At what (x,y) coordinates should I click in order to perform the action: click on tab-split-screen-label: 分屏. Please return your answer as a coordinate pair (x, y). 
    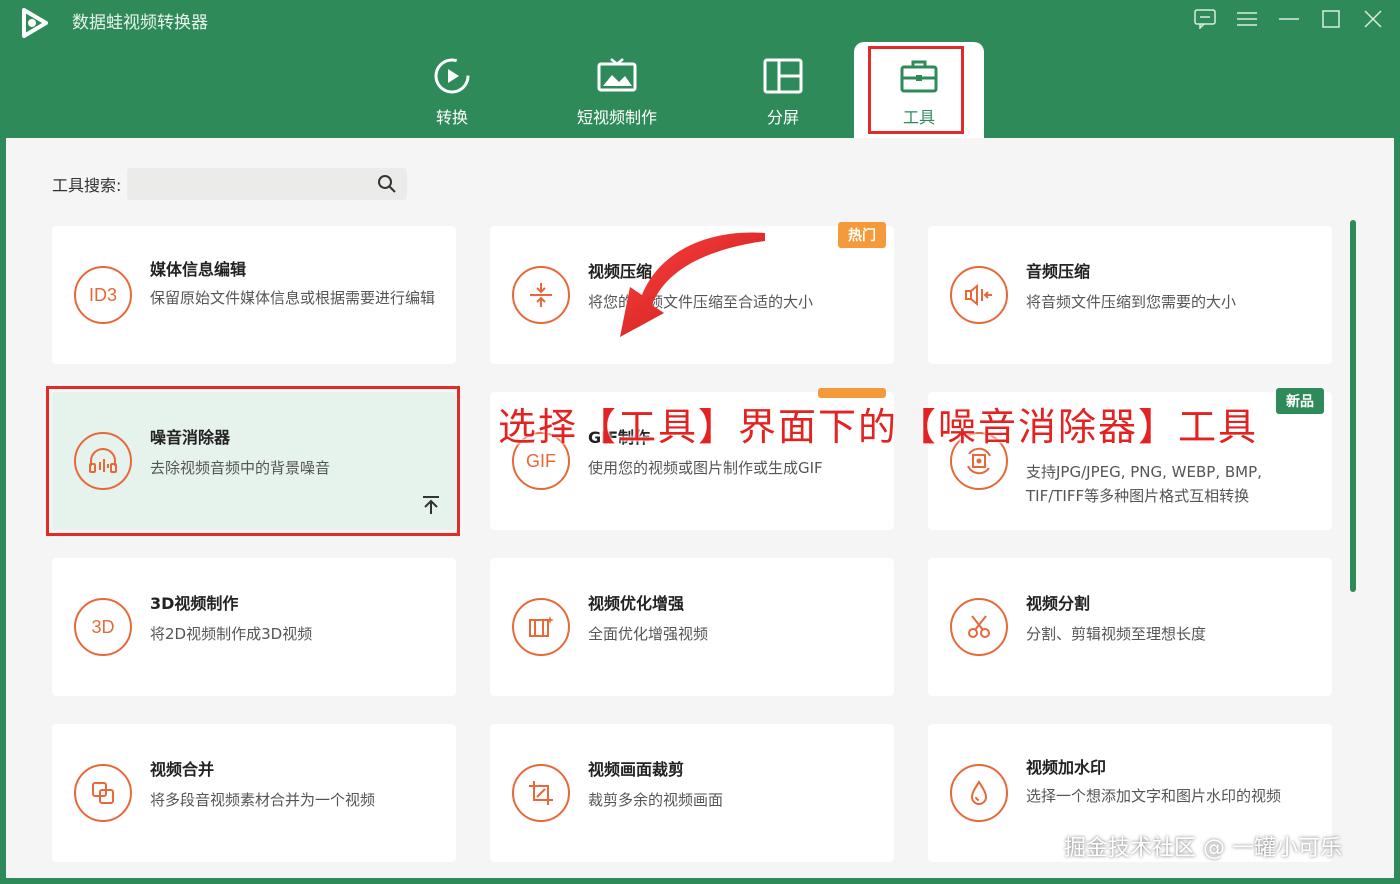
    Looking at the image, I should click on (782, 117).